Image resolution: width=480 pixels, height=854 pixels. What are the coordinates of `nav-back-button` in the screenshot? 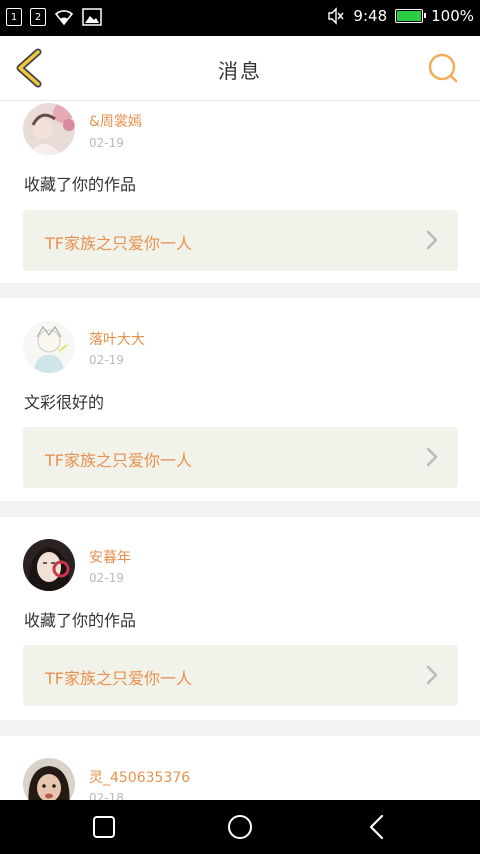 It's located at (377, 827).